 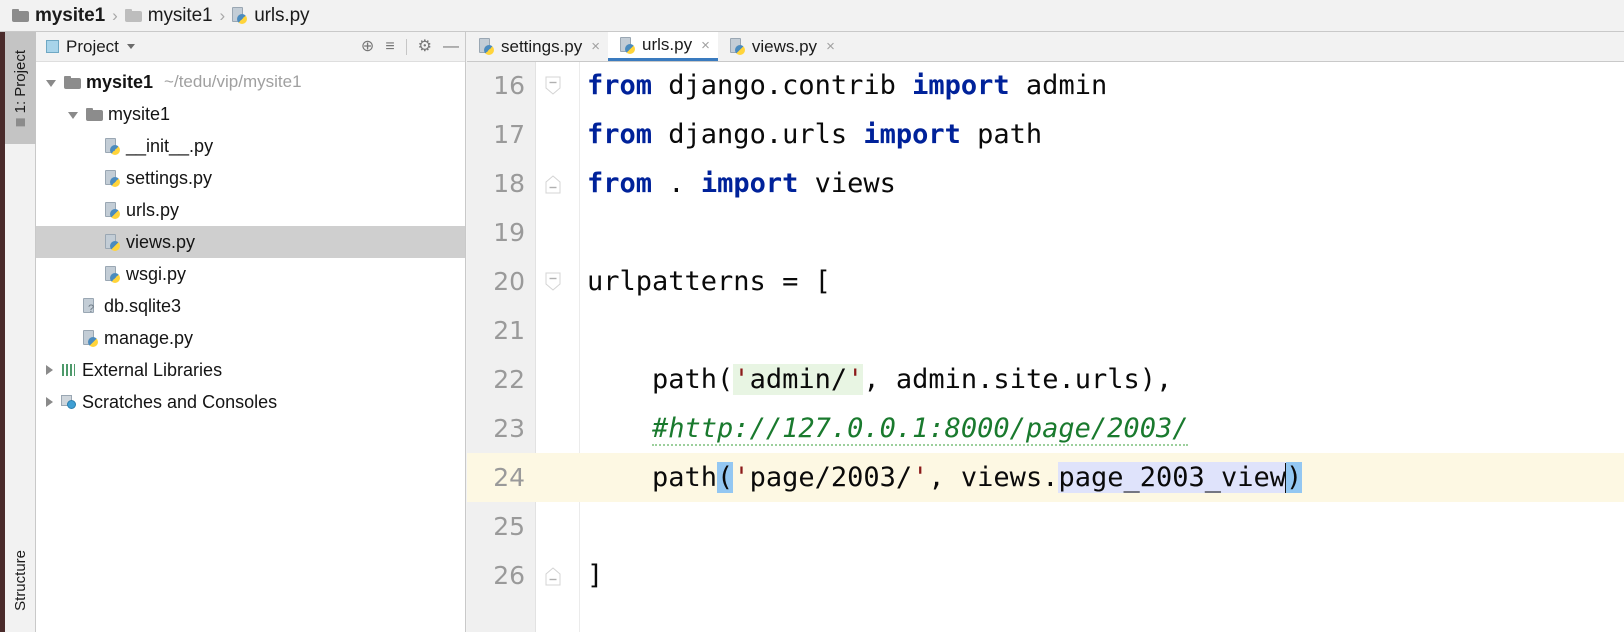 I want to click on editor-tab-views-py: views.py ×, so click(x=780, y=46).